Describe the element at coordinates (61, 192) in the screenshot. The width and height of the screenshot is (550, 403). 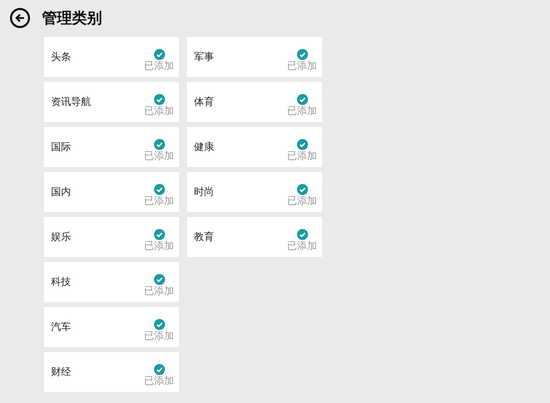
I see `category-name: 国内` at that location.